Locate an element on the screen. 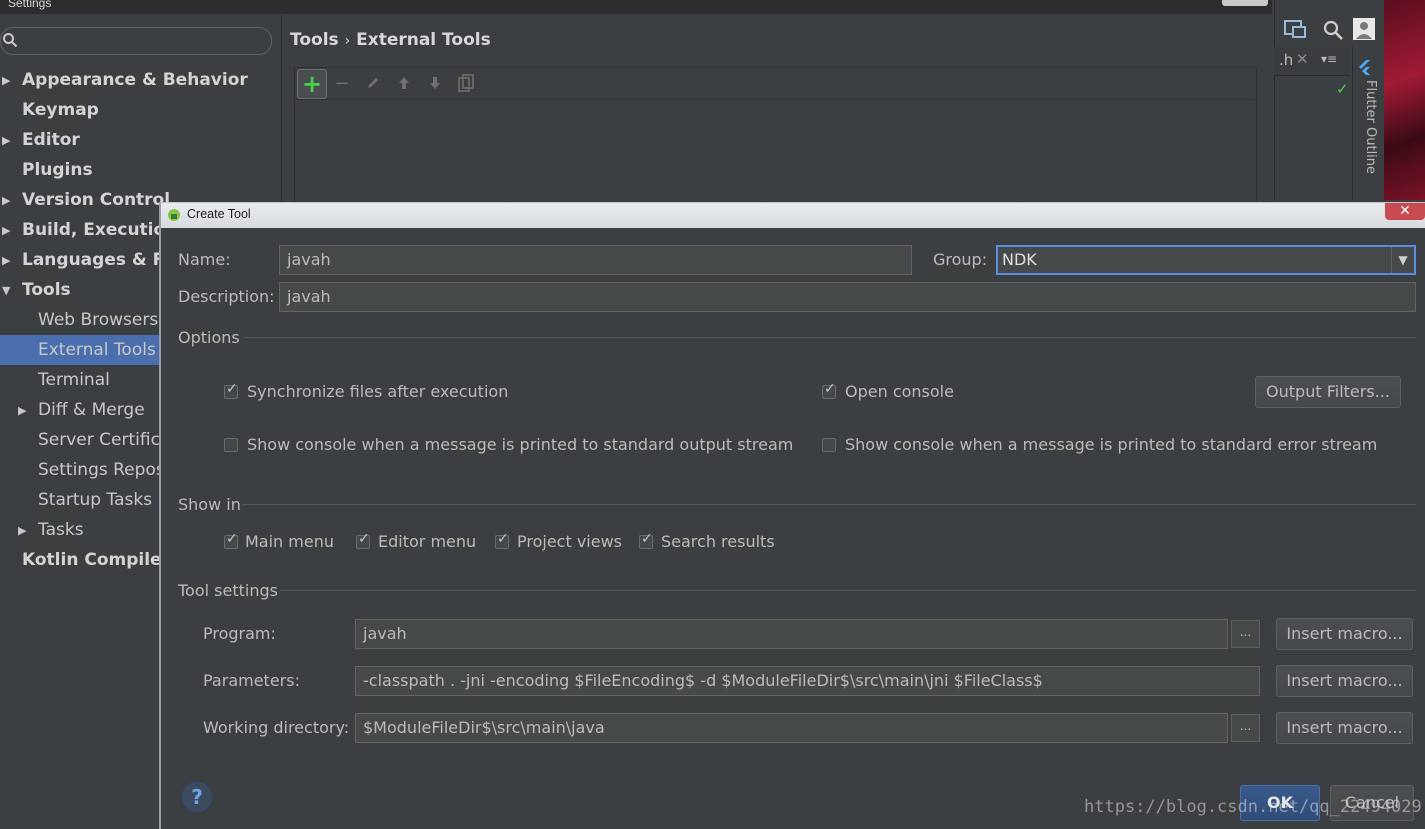 This screenshot has width=1425, height=829. dialog-title: Create Tool is located at coordinates (219, 214).